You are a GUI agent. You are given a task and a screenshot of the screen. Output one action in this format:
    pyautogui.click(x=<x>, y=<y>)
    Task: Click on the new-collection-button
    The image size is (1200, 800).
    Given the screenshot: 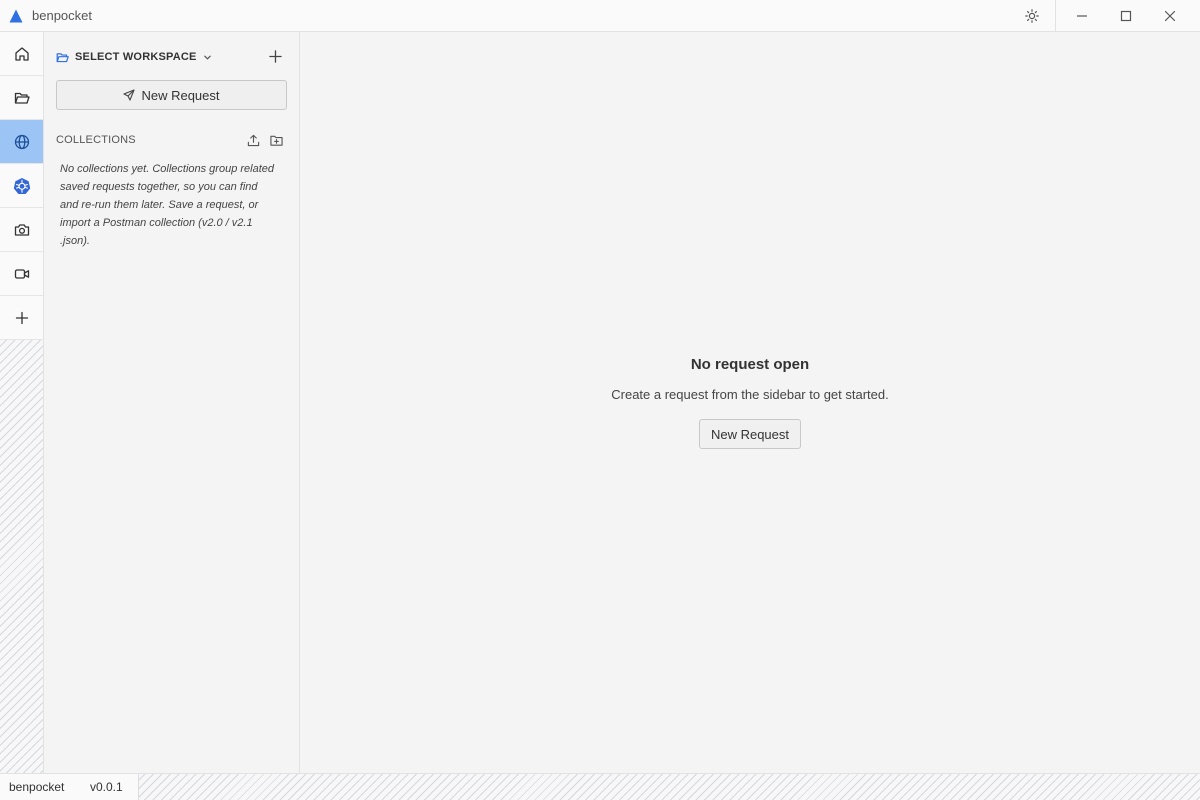 What is the action you would take?
    pyautogui.click(x=276, y=140)
    